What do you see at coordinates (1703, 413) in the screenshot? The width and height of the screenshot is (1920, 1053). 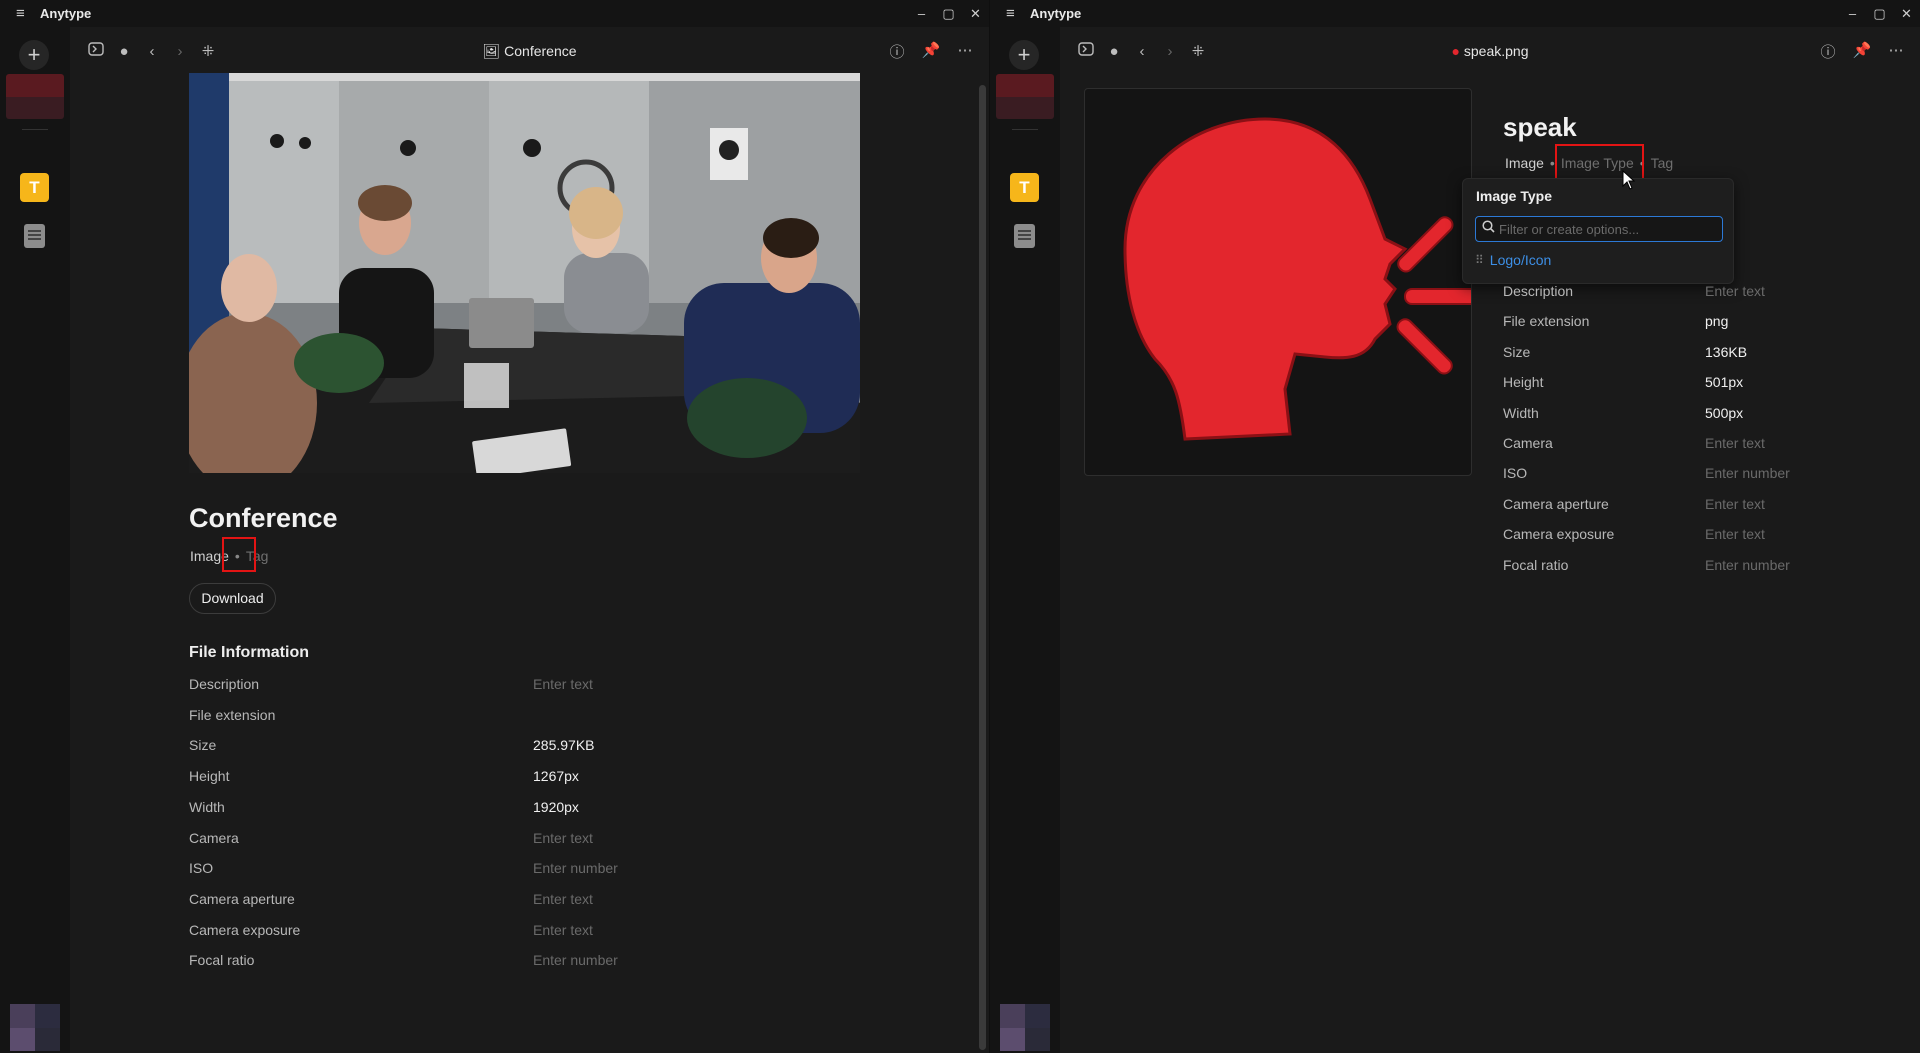 I see `property-row: Width 500px` at bounding box center [1703, 413].